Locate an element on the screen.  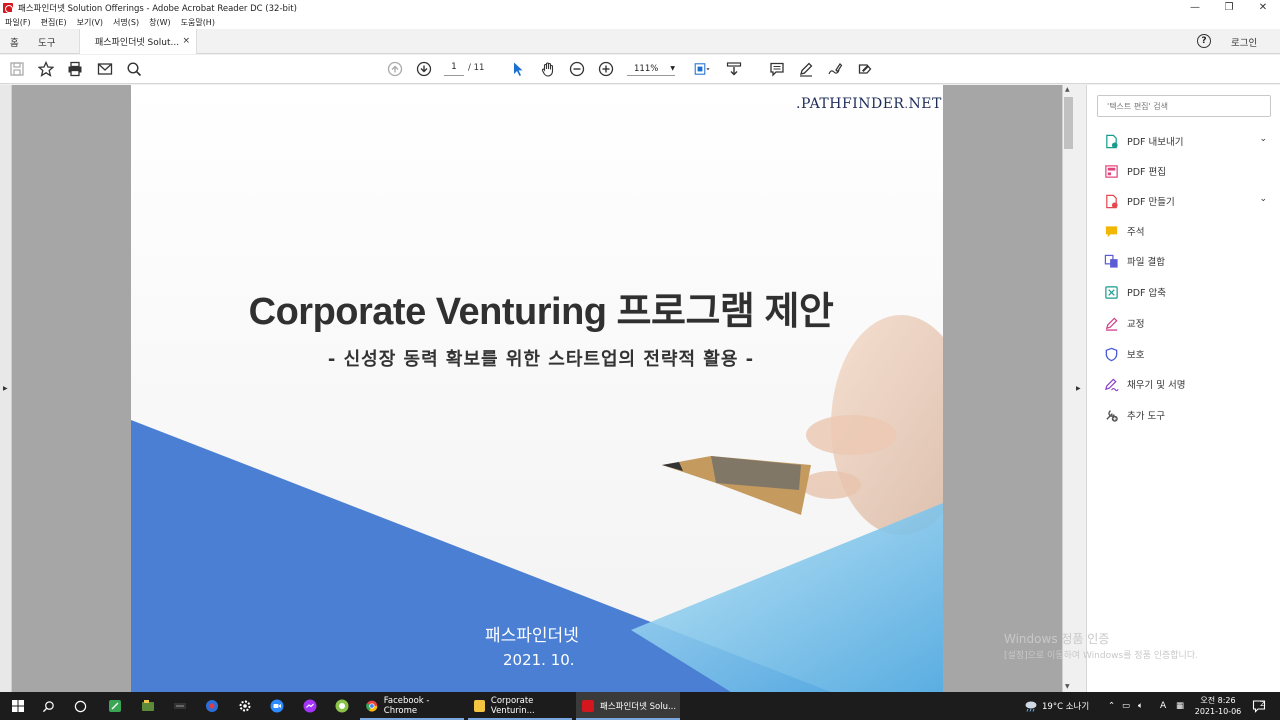
tool-edit-pdf: PDF 편집 is located at coordinates (1189, 171).